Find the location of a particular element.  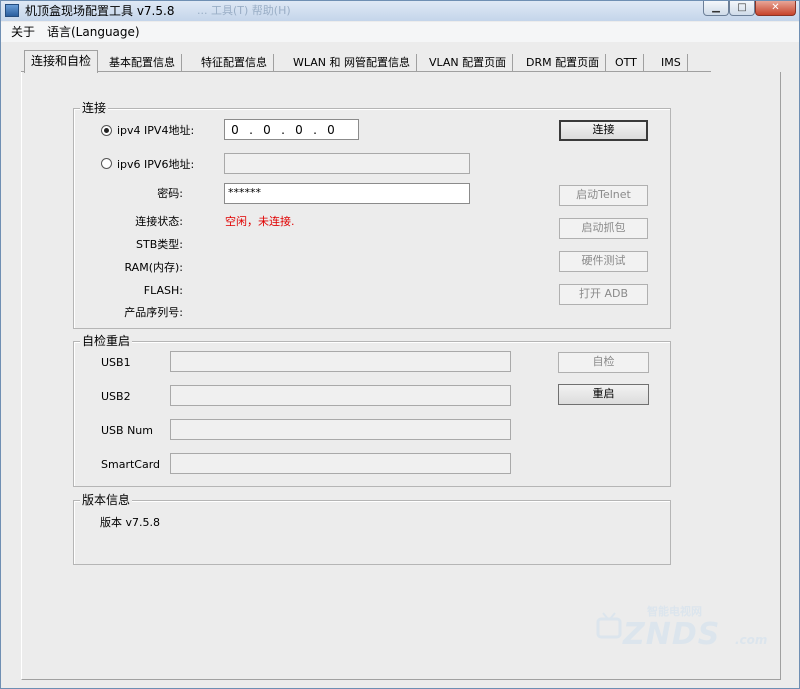

tab-connect-selftest: 连接和自检 is located at coordinates (61, 61).